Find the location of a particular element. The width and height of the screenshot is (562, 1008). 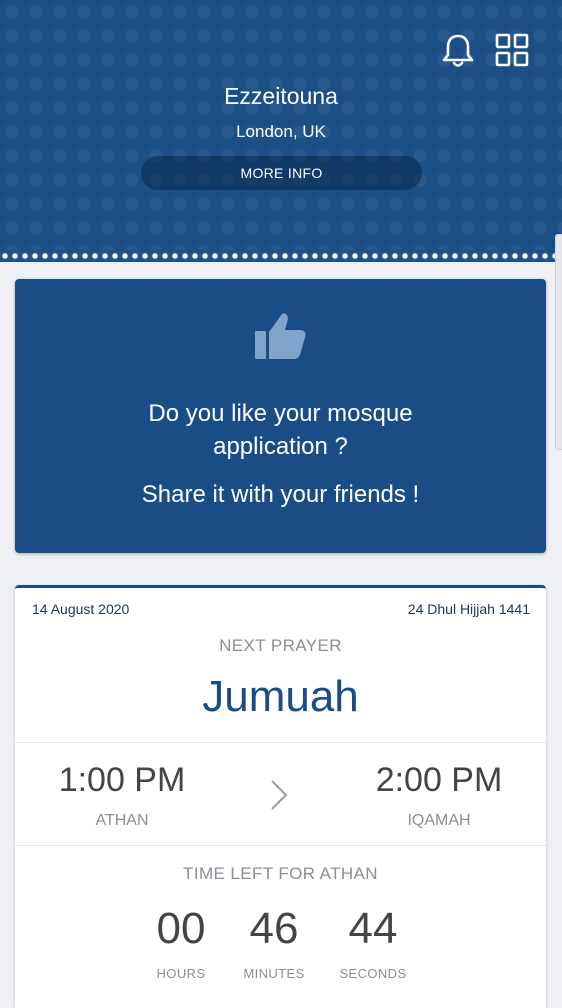

time-left-label: TIME LEFT FOR ATHAN is located at coordinates (280, 873).